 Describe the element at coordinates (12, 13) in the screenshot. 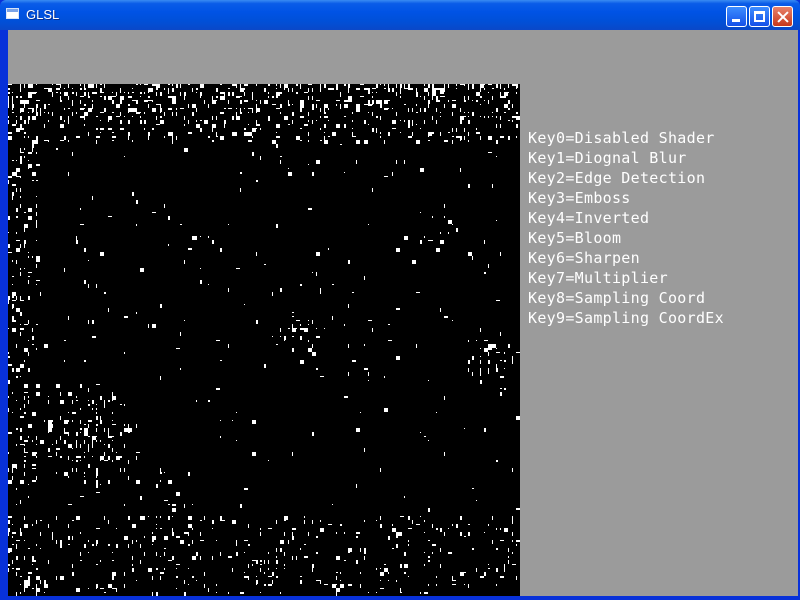

I see `application-window-icon` at that location.